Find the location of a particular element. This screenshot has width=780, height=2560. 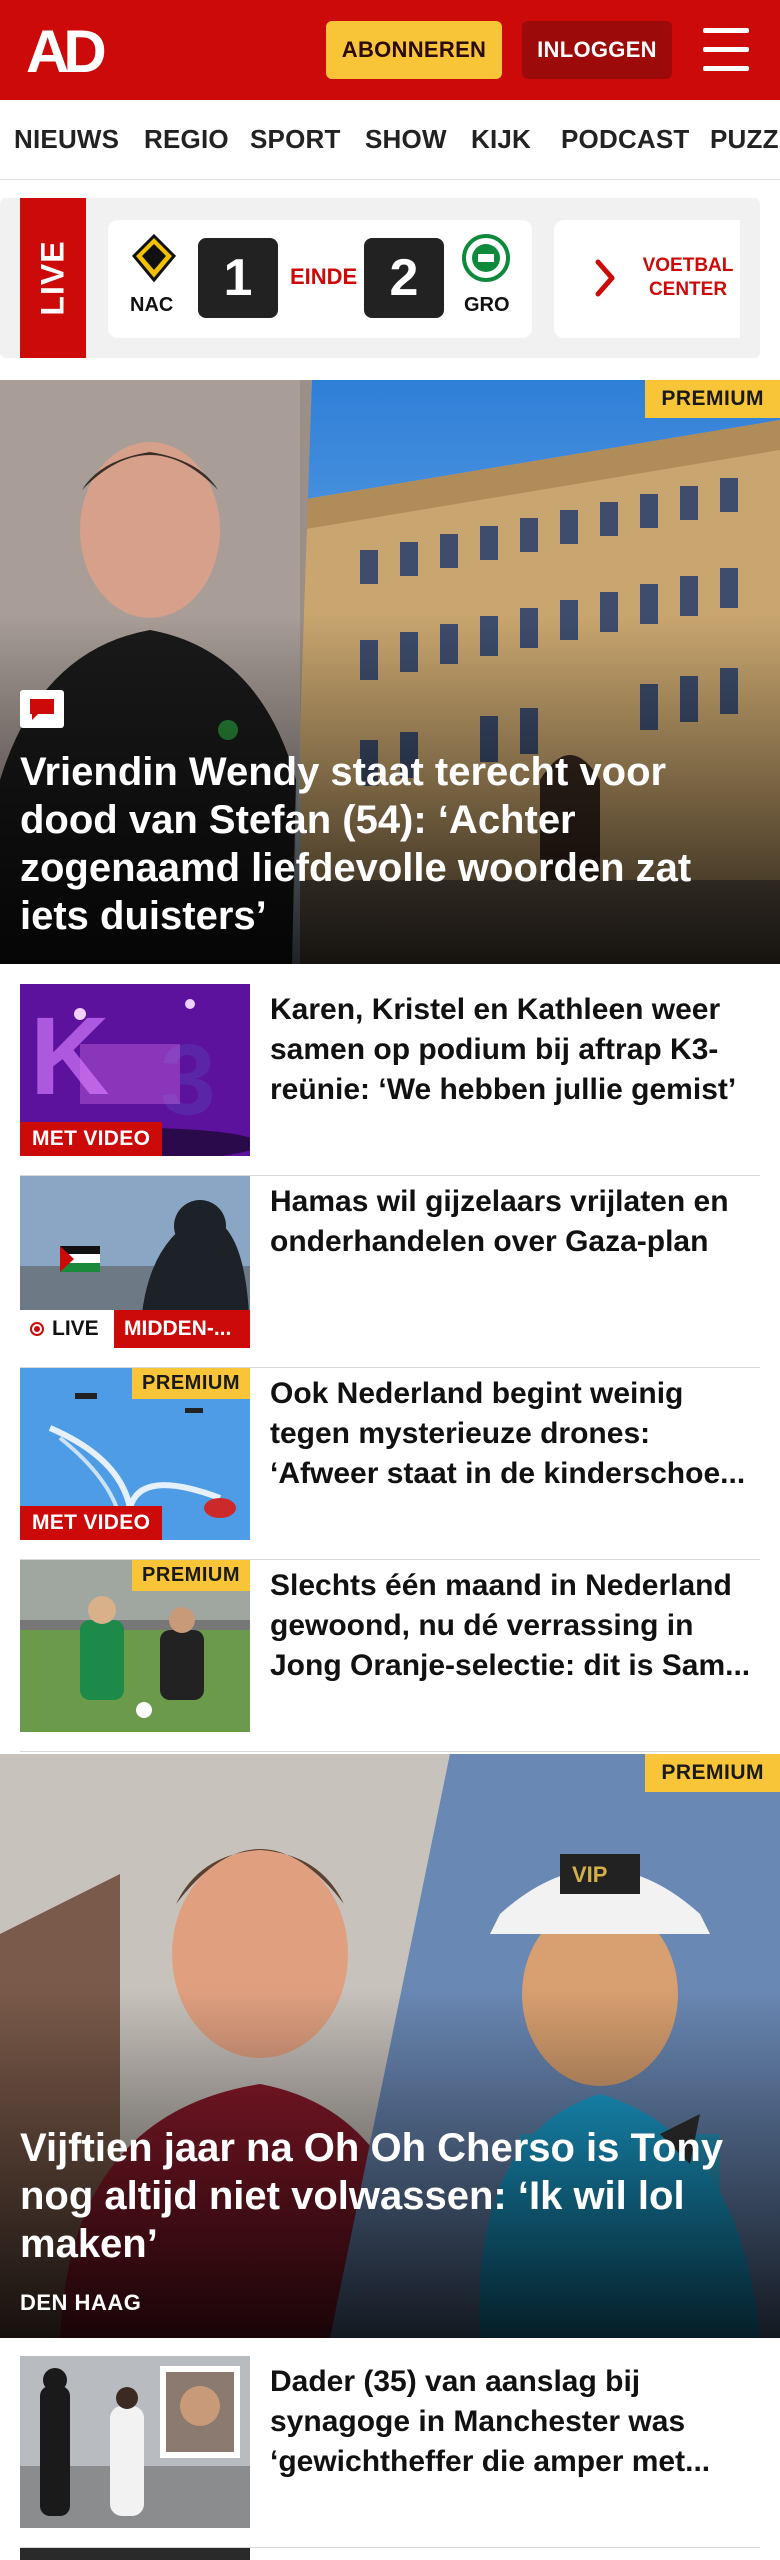

article-thumbnail: K 3 MET VIDEO is located at coordinates (135, 1070).